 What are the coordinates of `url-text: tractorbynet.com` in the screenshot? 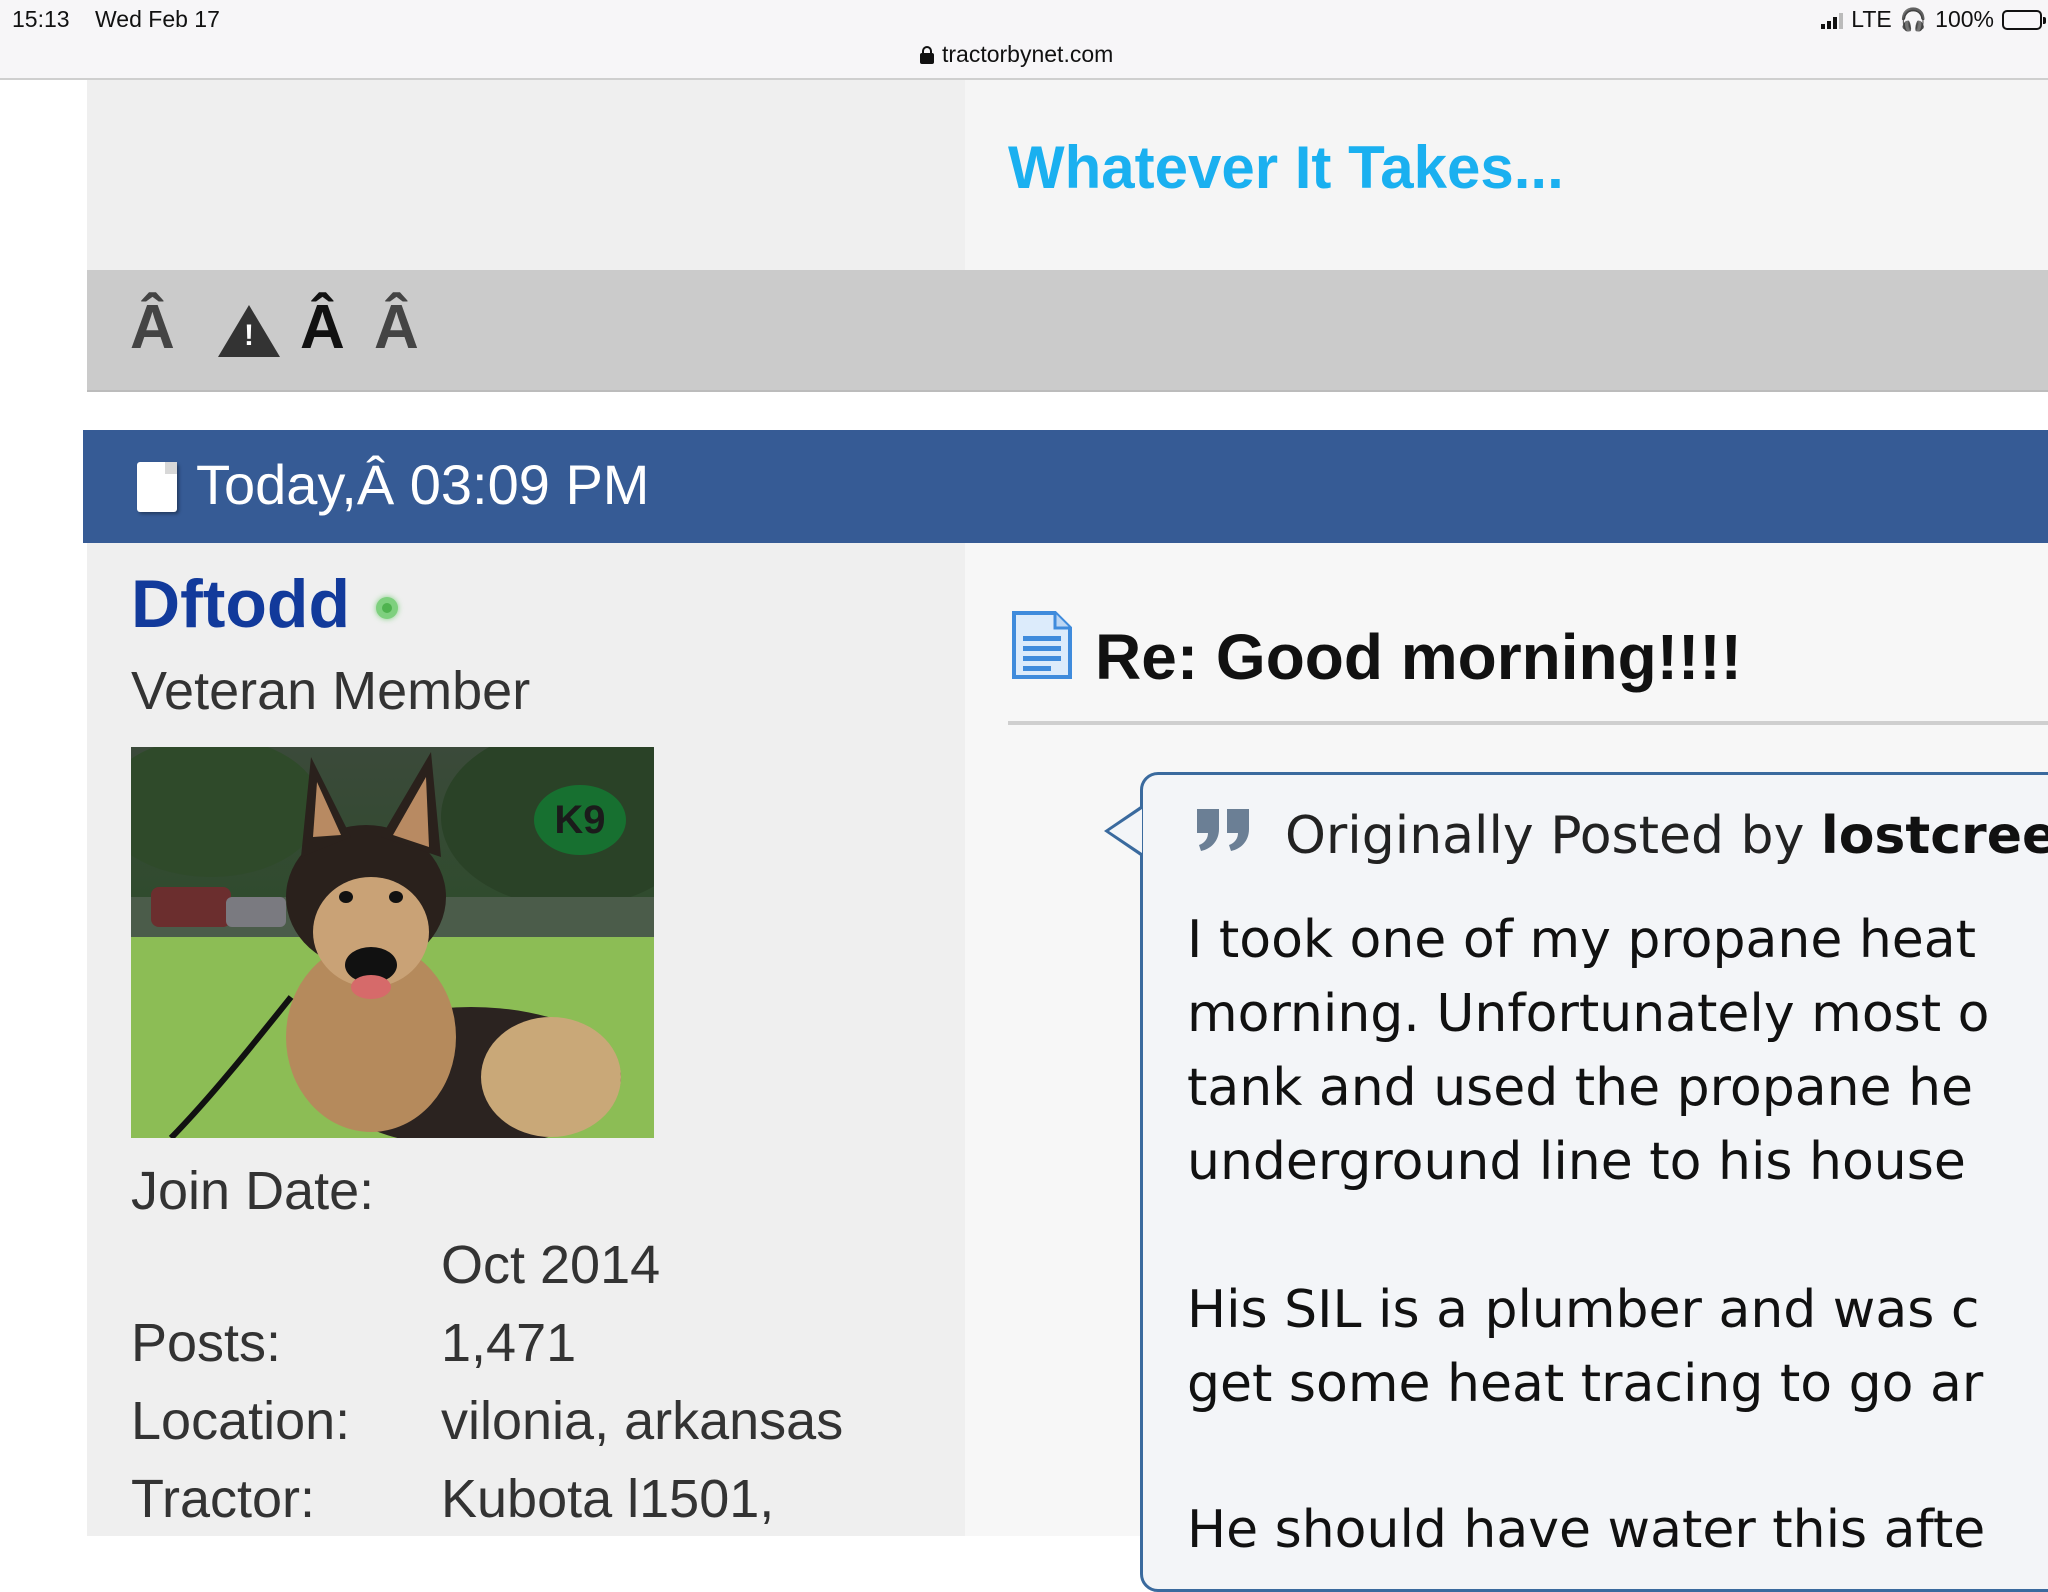 It's located at (1028, 54).